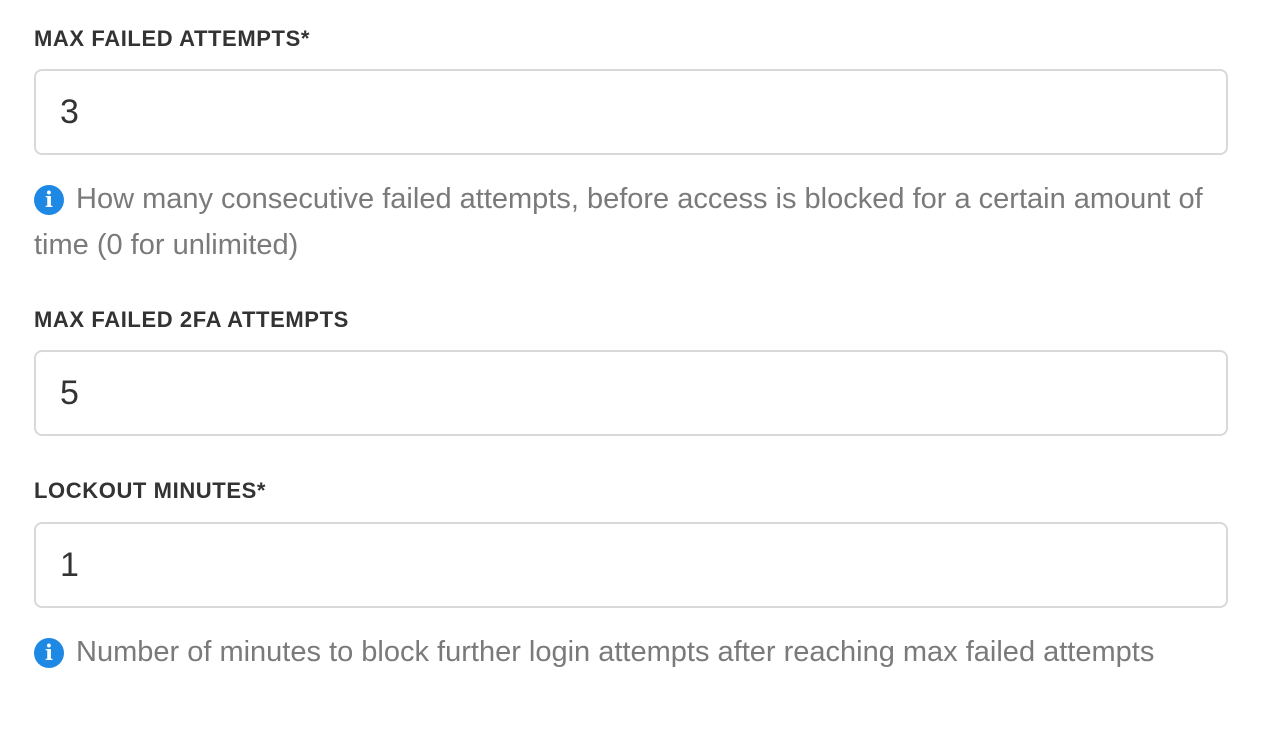 The width and height of the screenshot is (1262, 736). What do you see at coordinates (191, 319) in the screenshot?
I see `max-failed-2fa-attempts-label: MAX FAILED 2FA ATTEMPTS` at bounding box center [191, 319].